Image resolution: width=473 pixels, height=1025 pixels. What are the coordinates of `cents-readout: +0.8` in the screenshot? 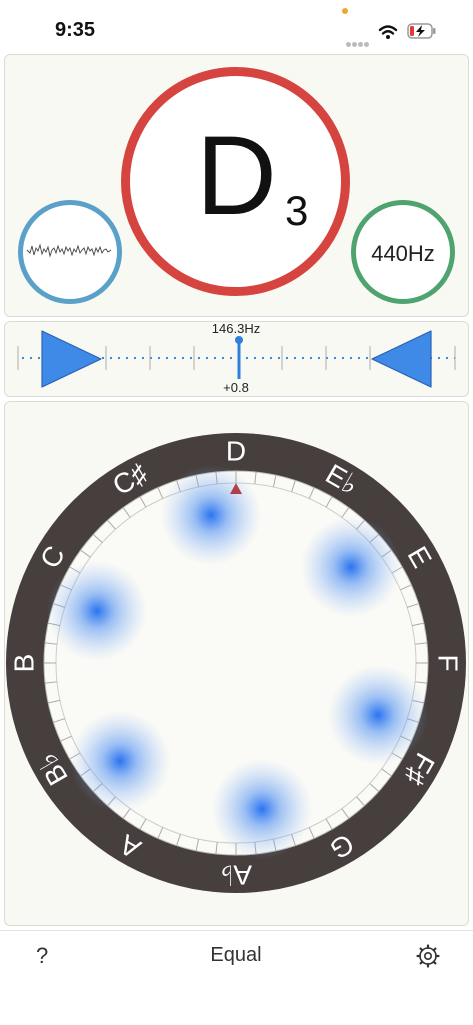 It's located at (236, 387).